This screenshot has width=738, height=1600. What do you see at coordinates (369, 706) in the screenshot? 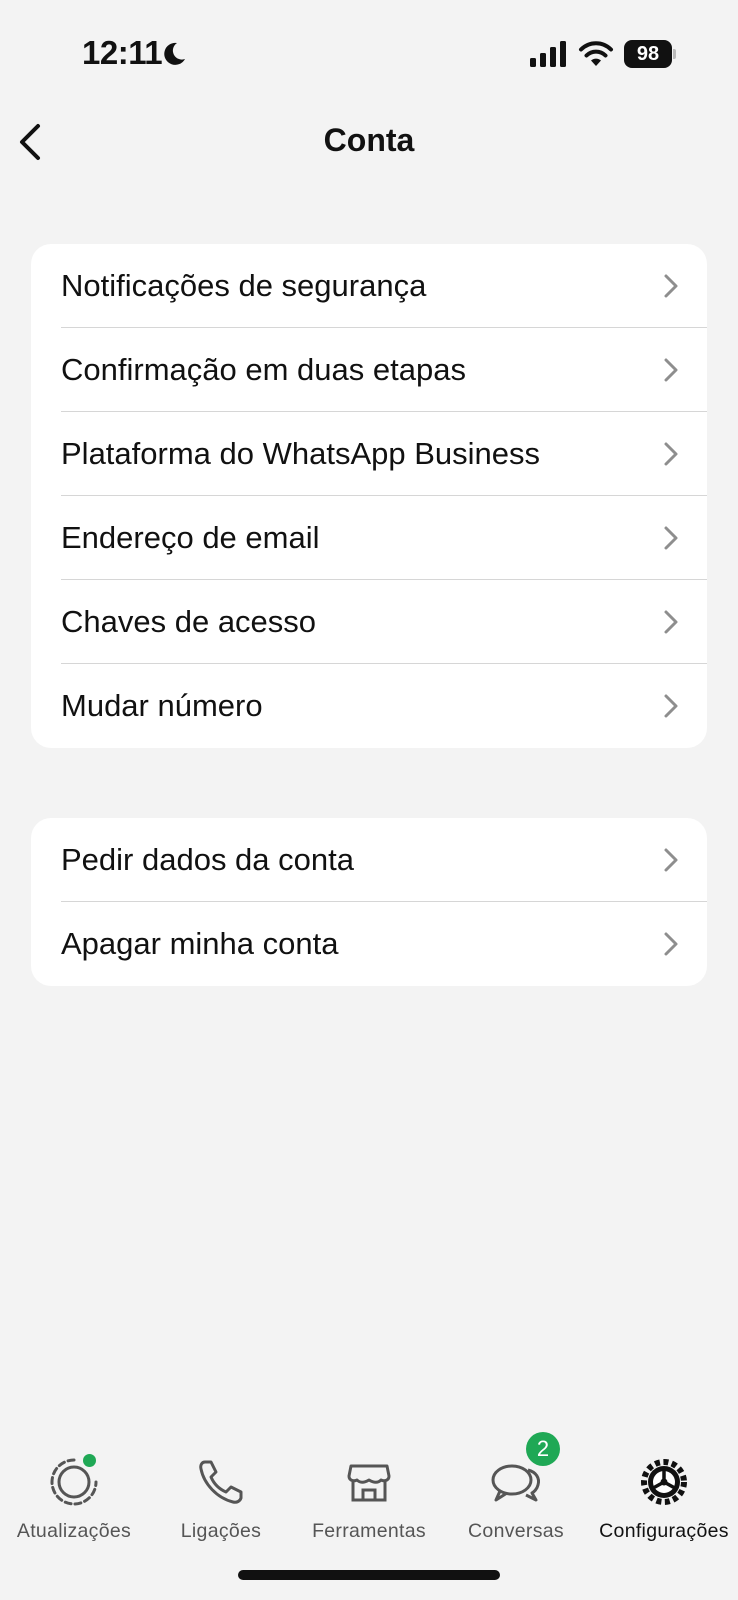
I see `change-number-row: Mudar número` at bounding box center [369, 706].